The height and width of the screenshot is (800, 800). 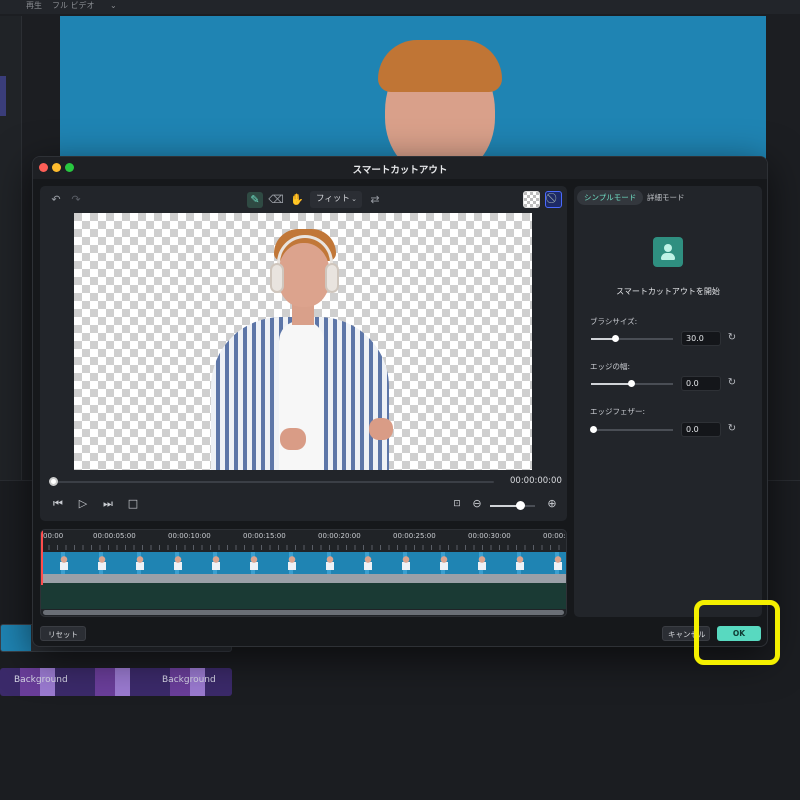 I want to click on mask-track, so click(x=303, y=596).